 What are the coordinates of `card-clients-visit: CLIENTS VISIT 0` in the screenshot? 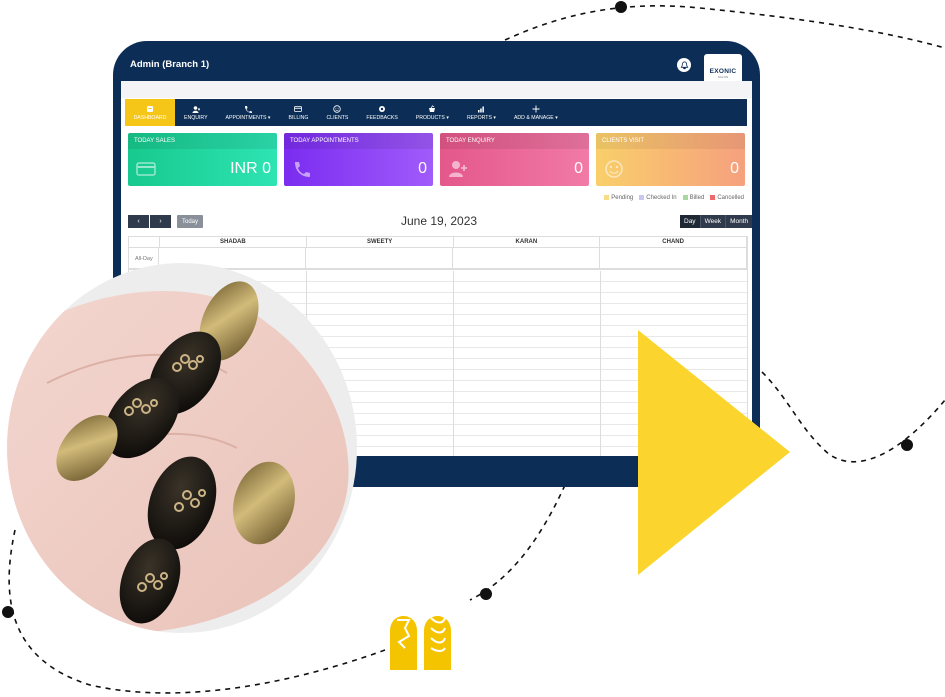 It's located at (670, 159).